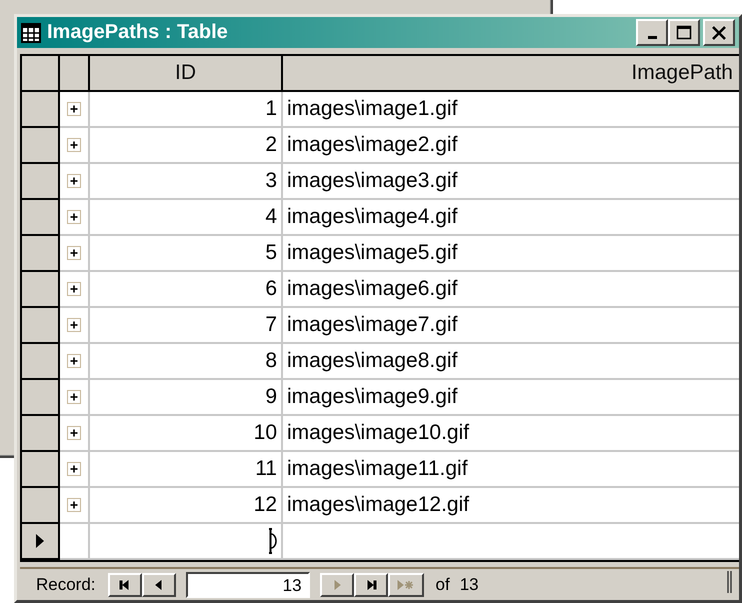  I want to click on of-label: of, so click(443, 584).